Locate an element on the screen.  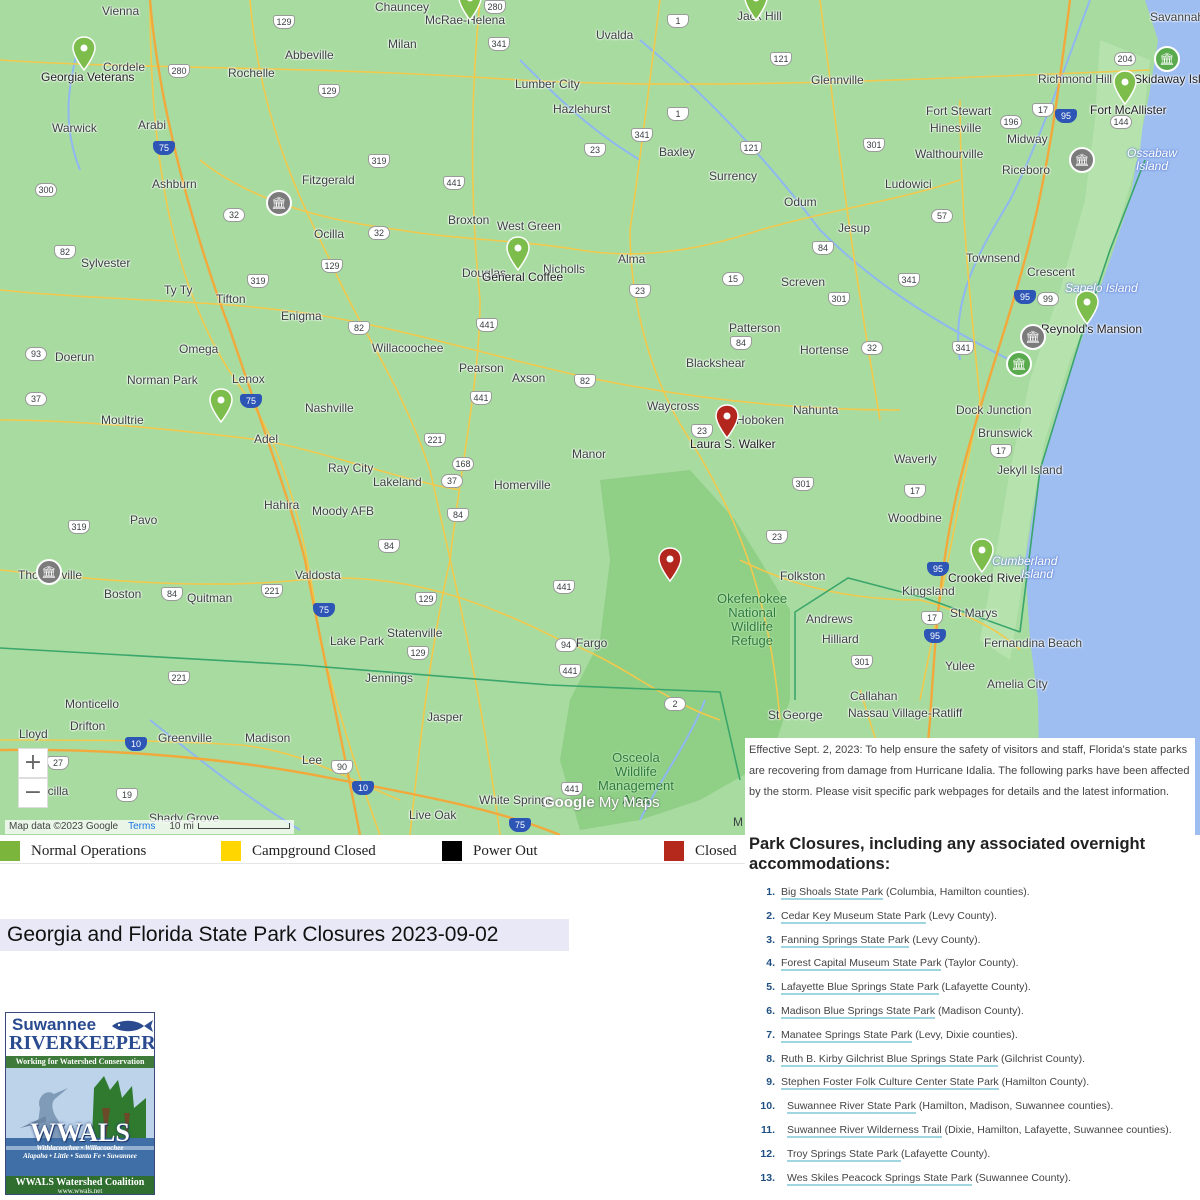
park-counties: (Taylor County). is located at coordinates (980, 963).